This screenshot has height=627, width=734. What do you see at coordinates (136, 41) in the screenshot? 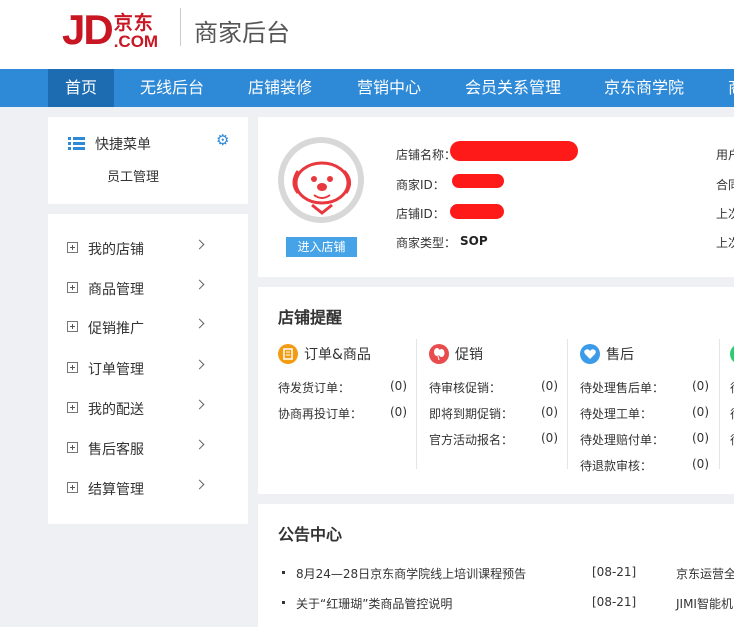
I see `logo-com-text: .COM` at bounding box center [136, 41].